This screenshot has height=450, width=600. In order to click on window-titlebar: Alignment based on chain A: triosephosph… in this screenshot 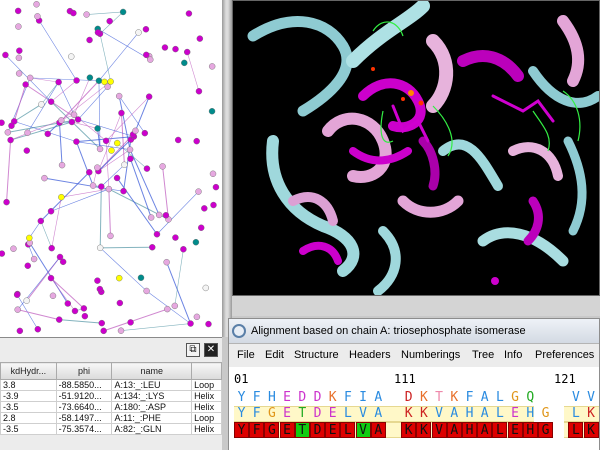, I will do `click(414, 331)`.